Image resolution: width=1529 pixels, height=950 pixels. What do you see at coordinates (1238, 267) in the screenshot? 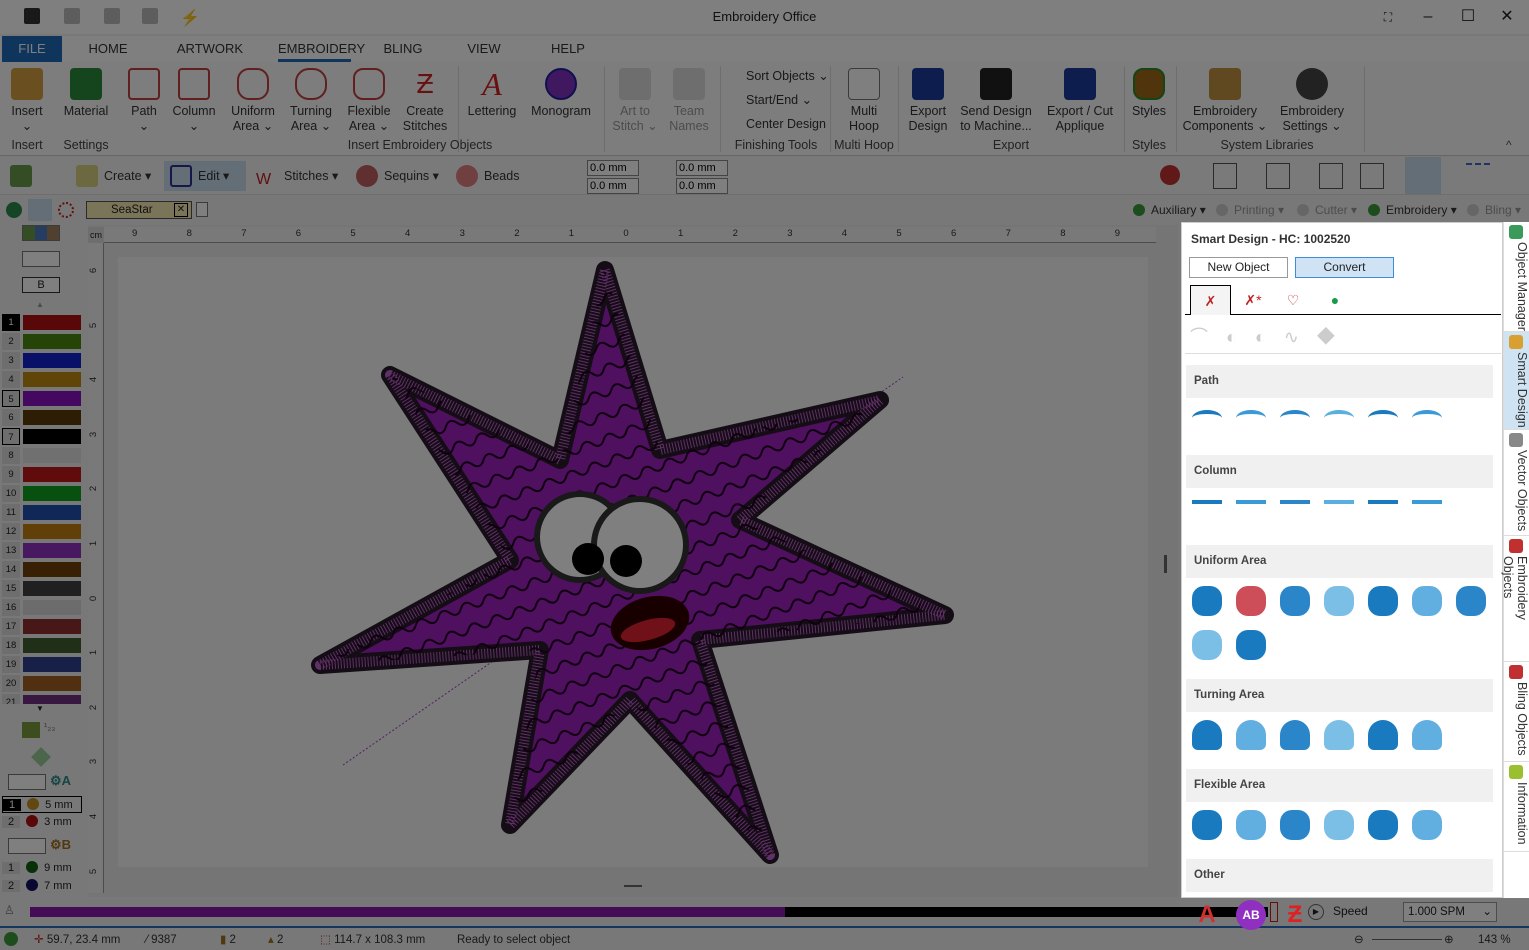
I see `new-object-button: New Object` at bounding box center [1238, 267].